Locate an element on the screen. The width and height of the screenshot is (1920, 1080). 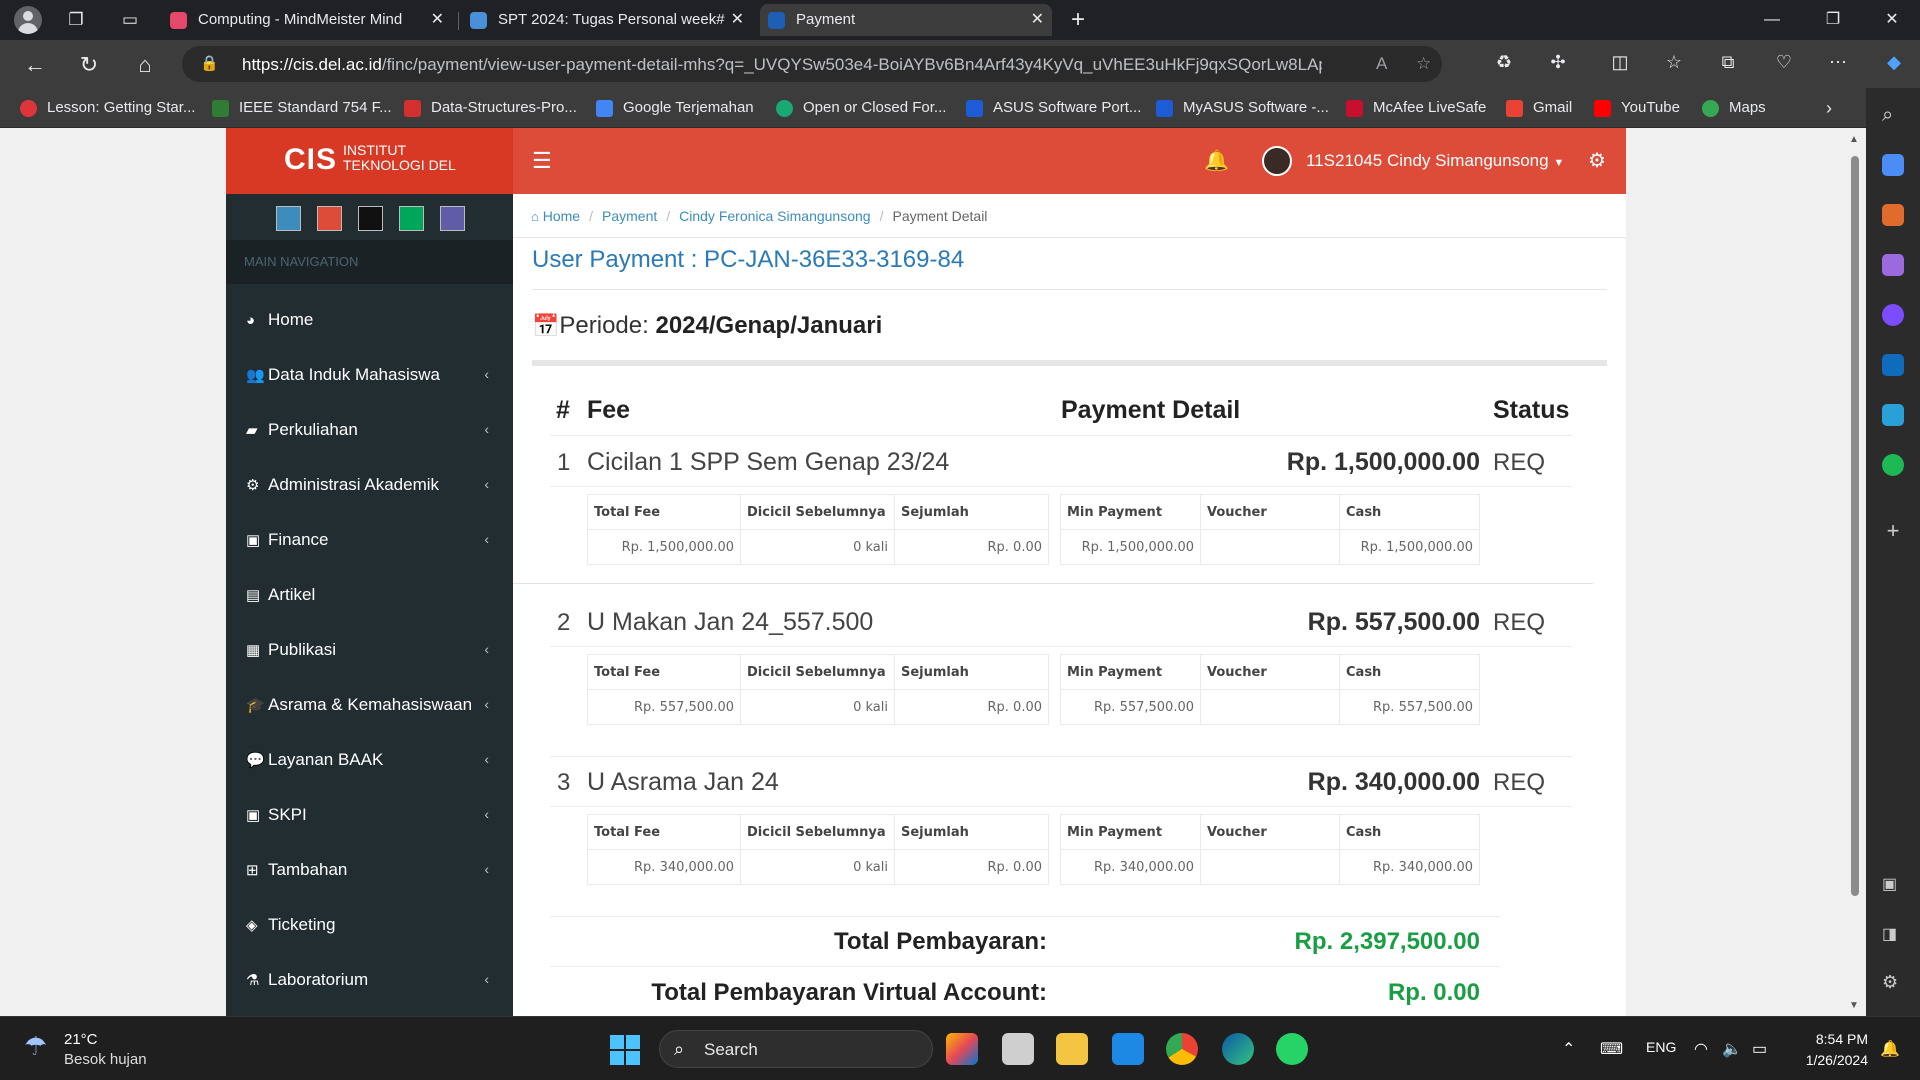
collections-icon: ⧉ is located at coordinates (1728, 62).